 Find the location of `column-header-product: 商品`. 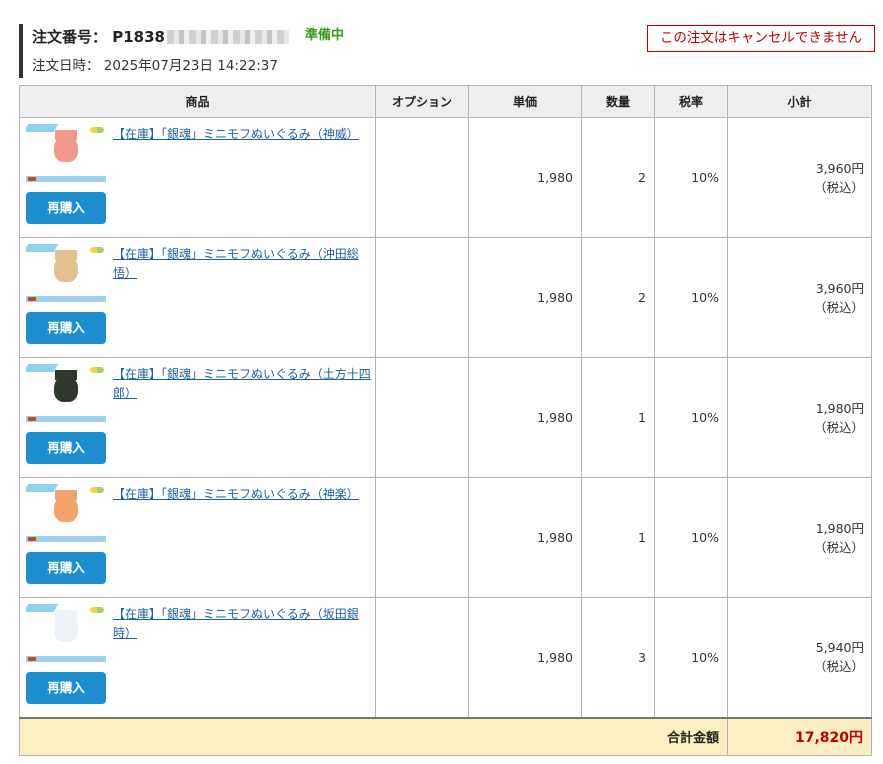

column-header-product: 商品 is located at coordinates (197, 101).